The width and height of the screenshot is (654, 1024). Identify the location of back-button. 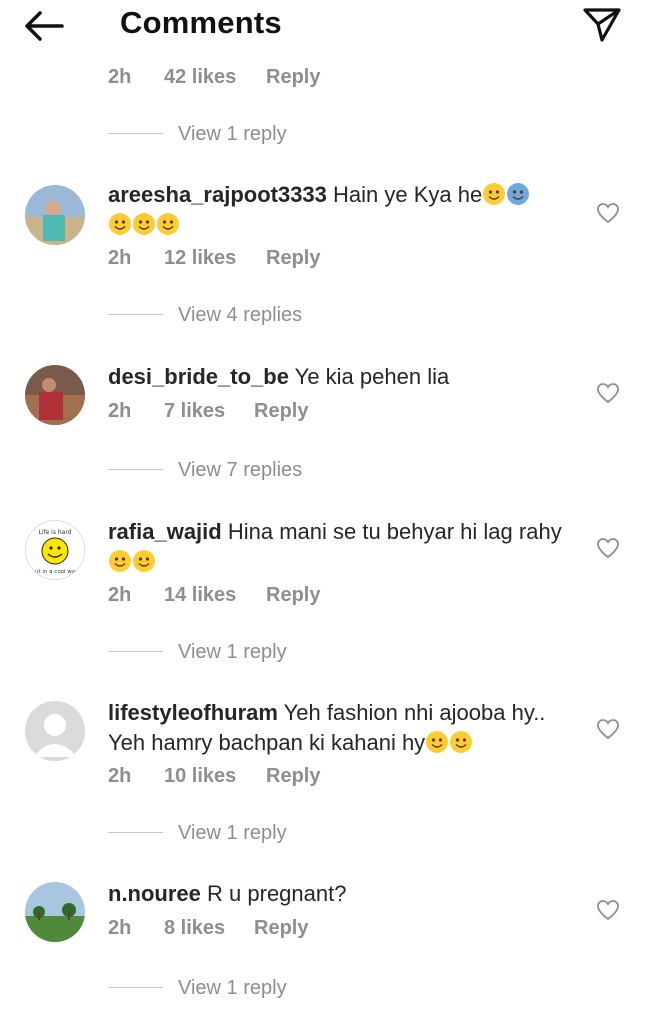
(44, 26).